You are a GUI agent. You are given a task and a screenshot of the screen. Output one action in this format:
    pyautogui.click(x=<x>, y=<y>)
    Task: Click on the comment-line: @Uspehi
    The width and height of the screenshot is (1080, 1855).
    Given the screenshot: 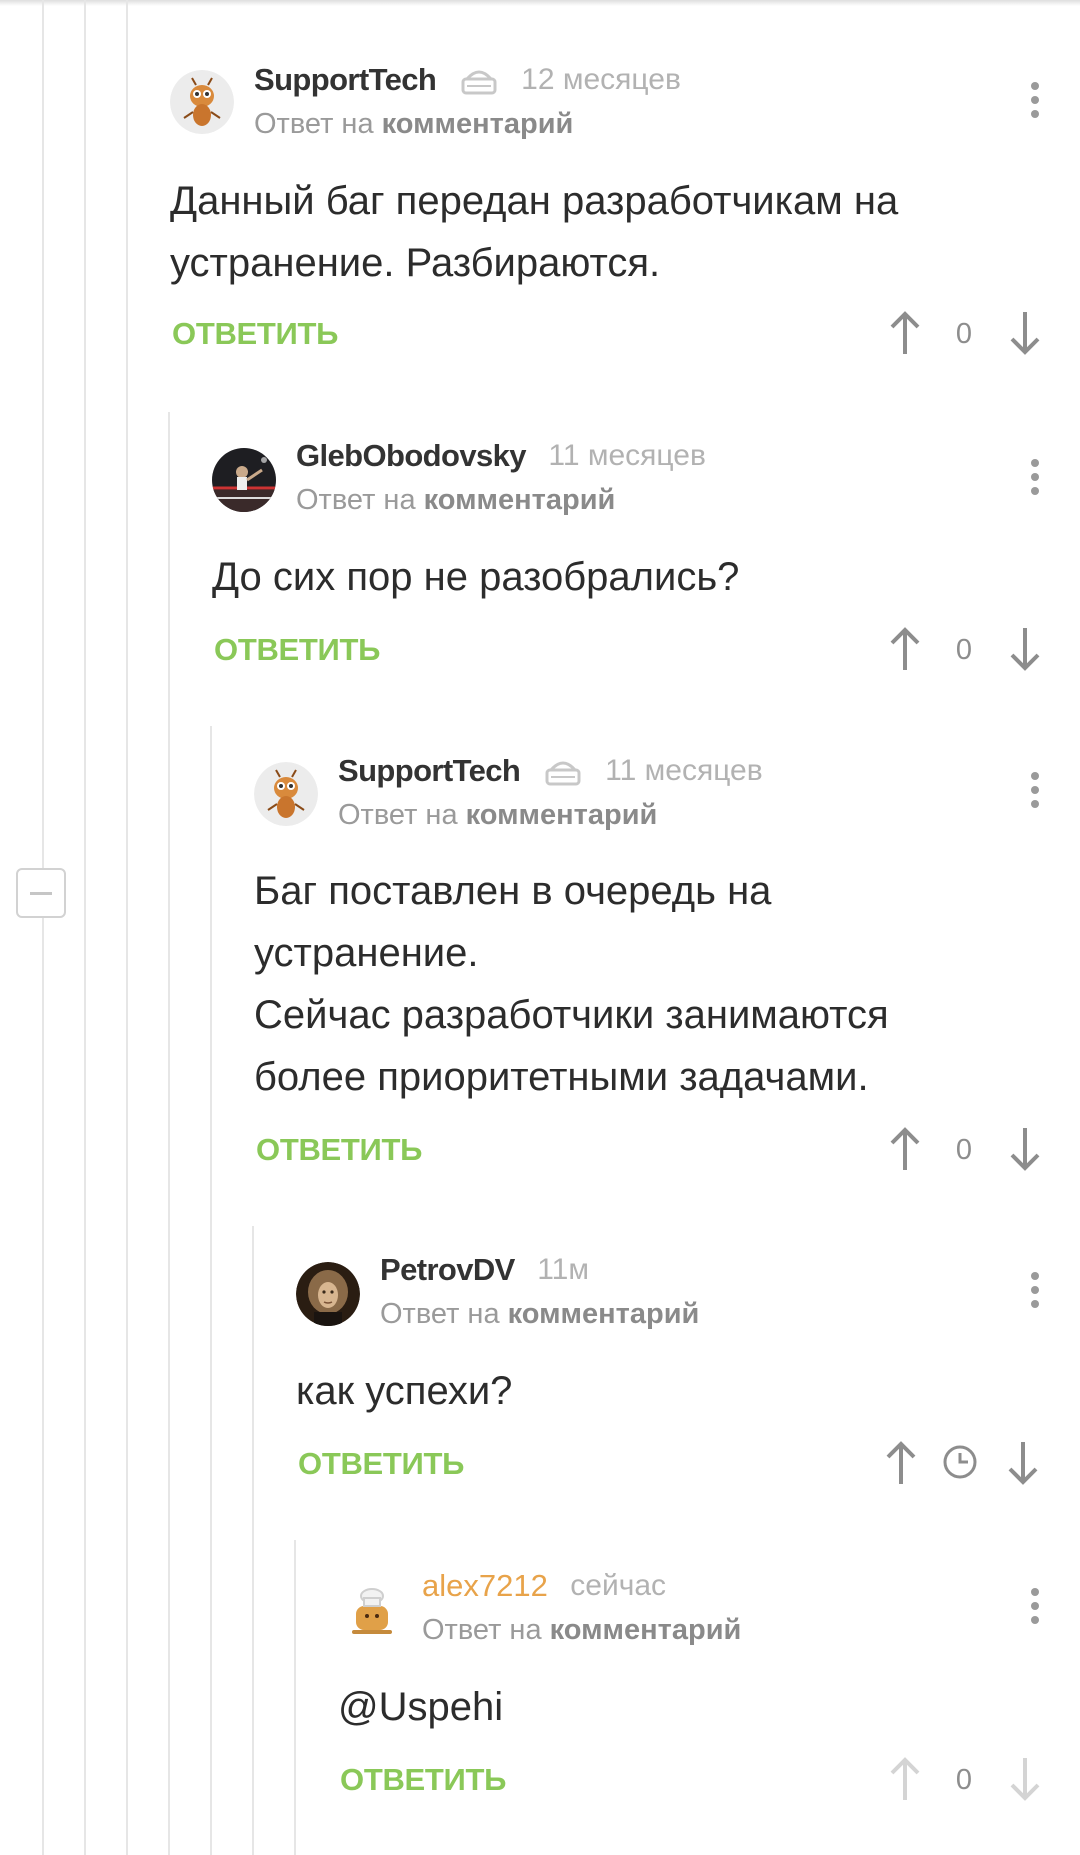 What is the action you would take?
    pyautogui.click(x=421, y=1707)
    